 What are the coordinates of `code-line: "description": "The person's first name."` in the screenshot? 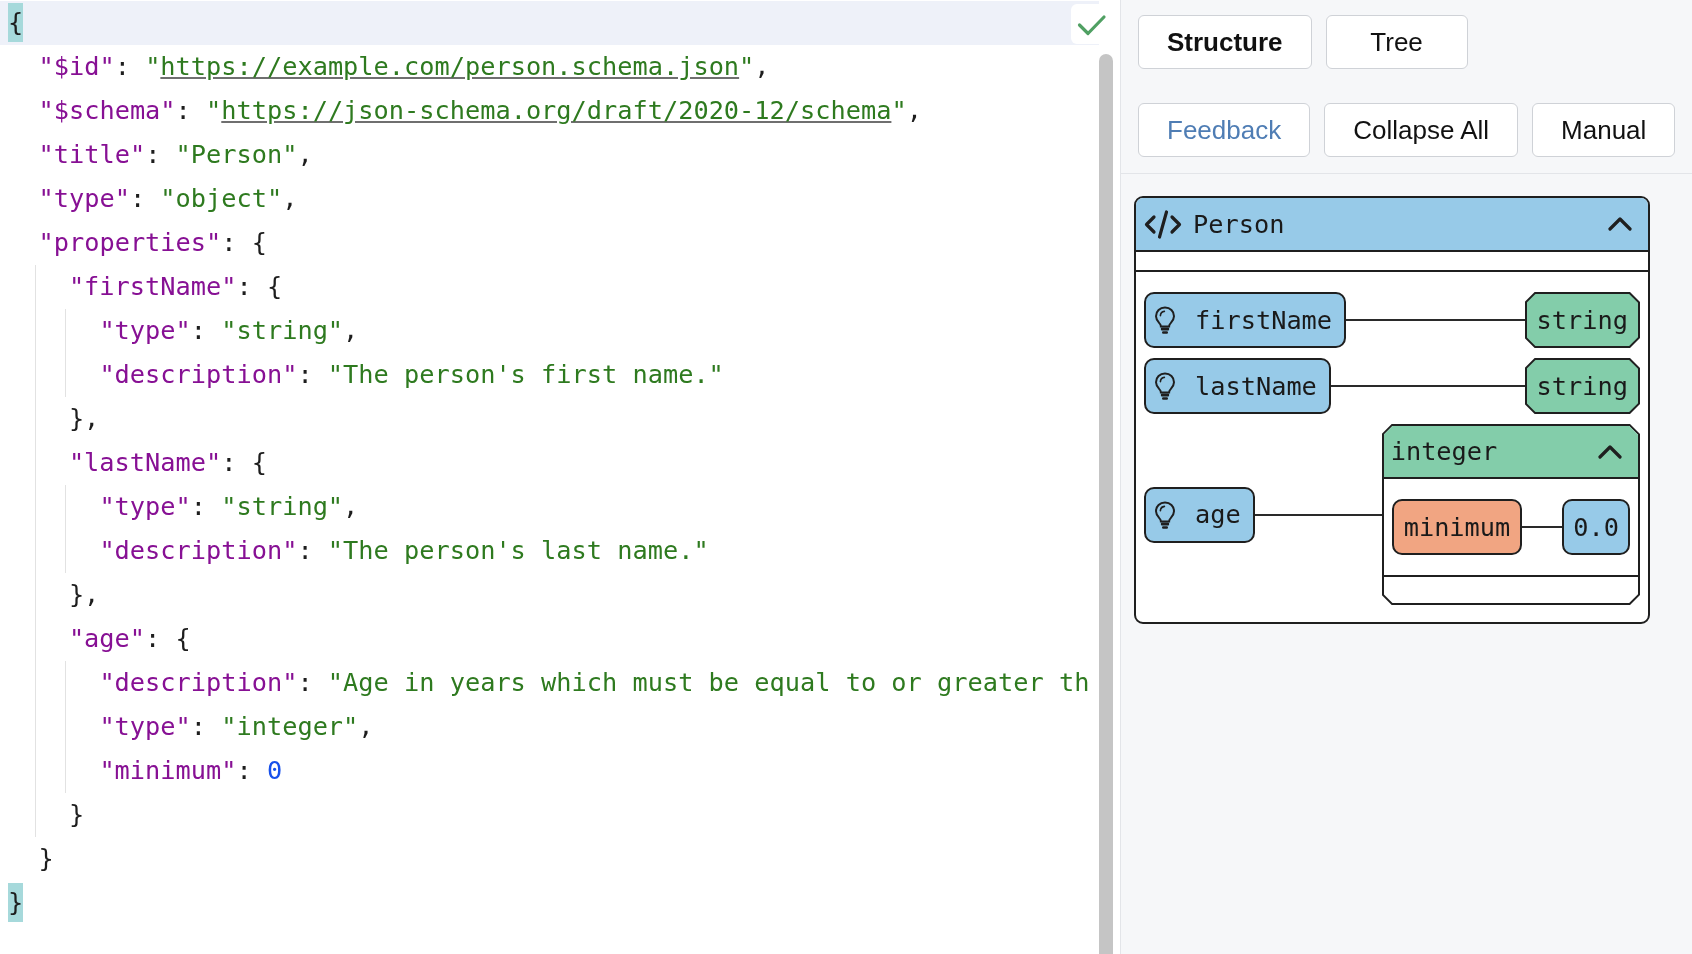 It's located at (411, 375).